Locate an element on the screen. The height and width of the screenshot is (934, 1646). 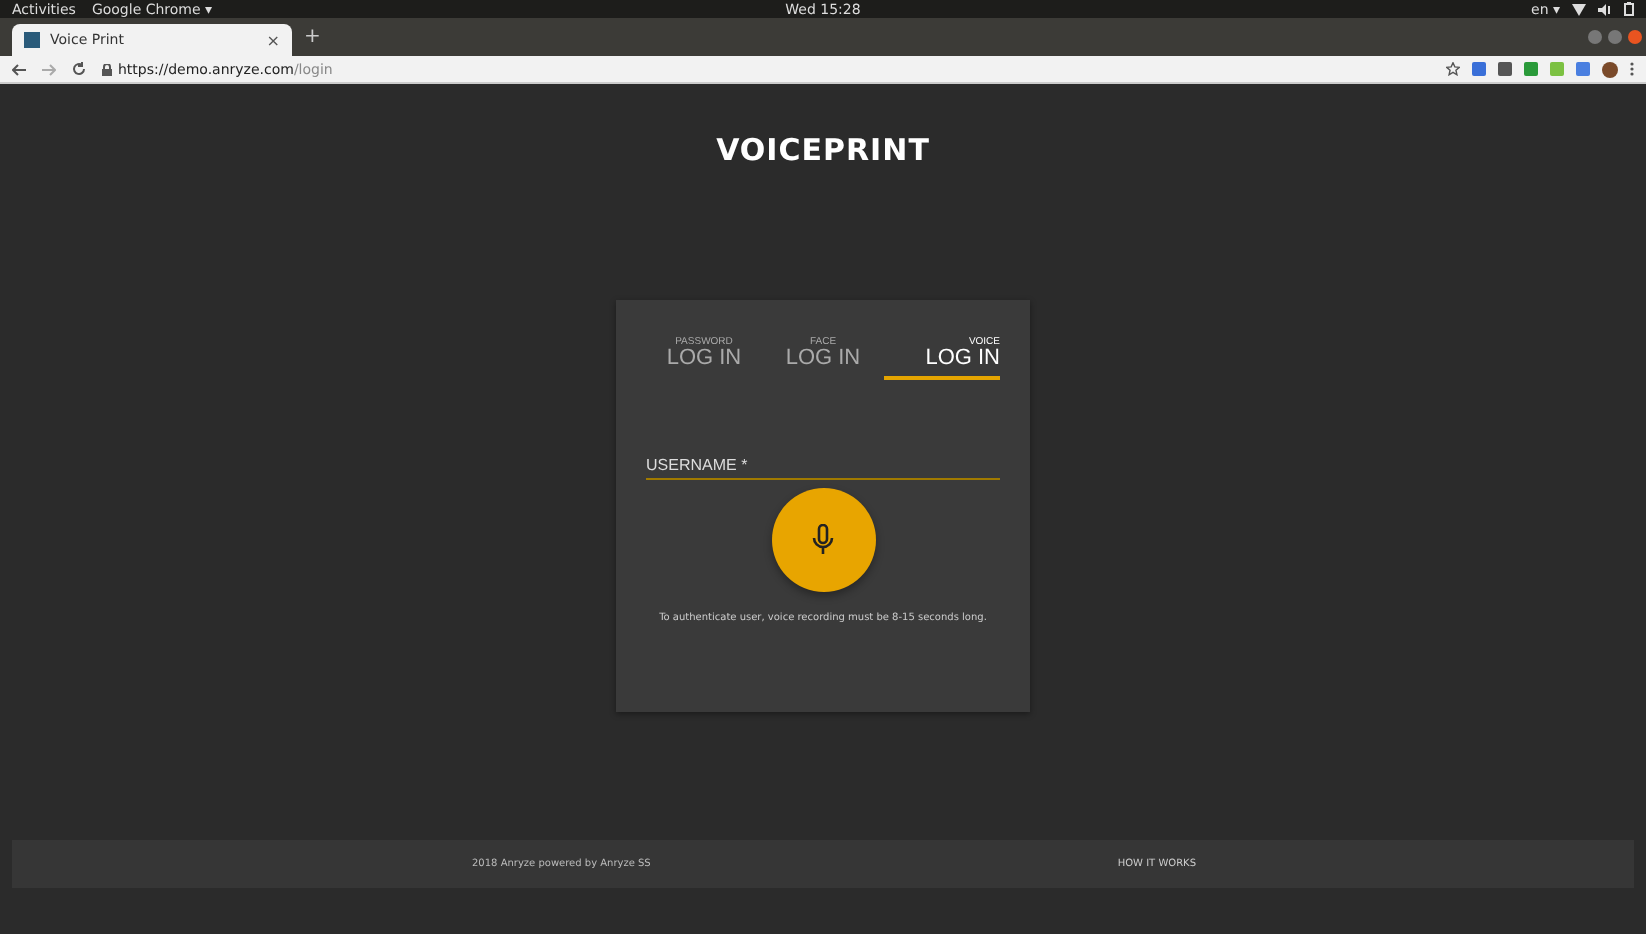
speaker-icon is located at coordinates (1605, 9).